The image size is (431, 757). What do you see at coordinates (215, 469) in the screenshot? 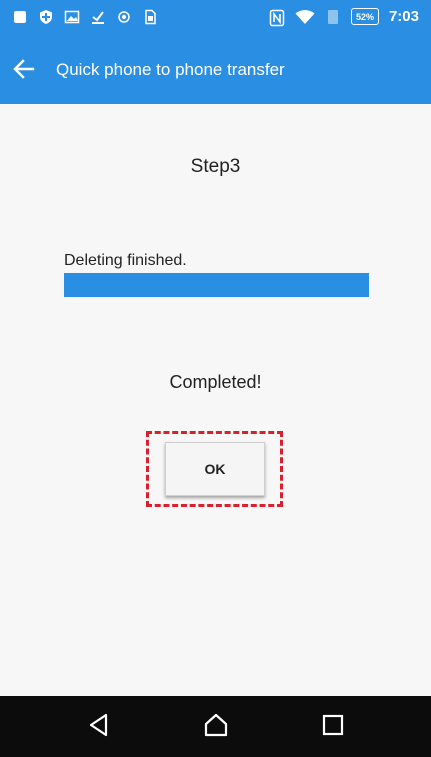
I see `ok-button: OK` at bounding box center [215, 469].